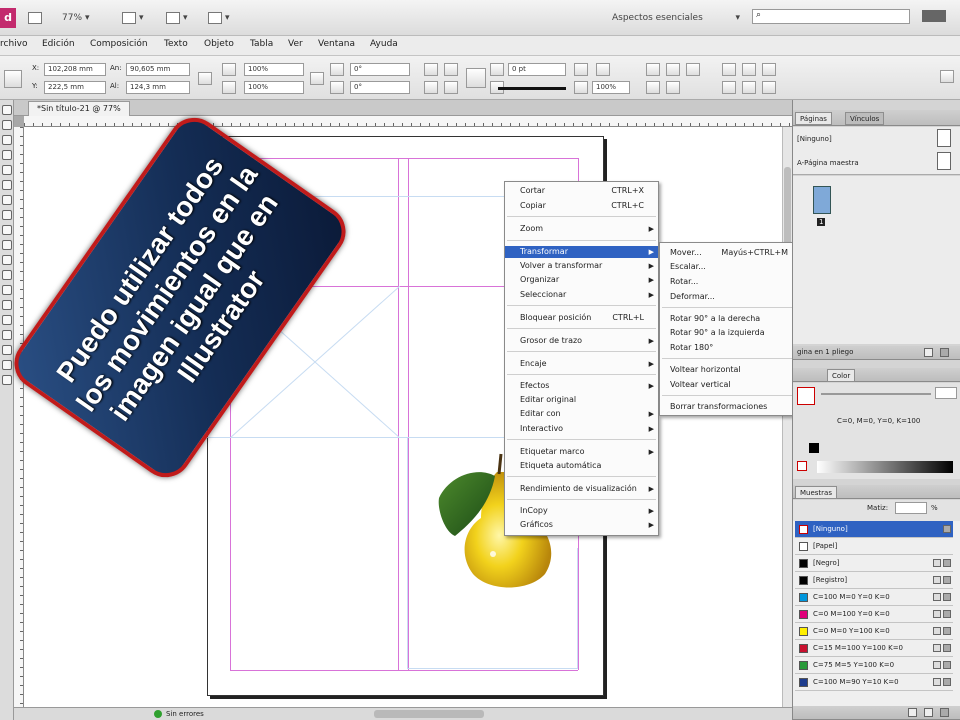  Describe the element at coordinates (581, 466) in the screenshot. I see `menu-item-etiqueta-automatica: Etiqueta automática` at that location.